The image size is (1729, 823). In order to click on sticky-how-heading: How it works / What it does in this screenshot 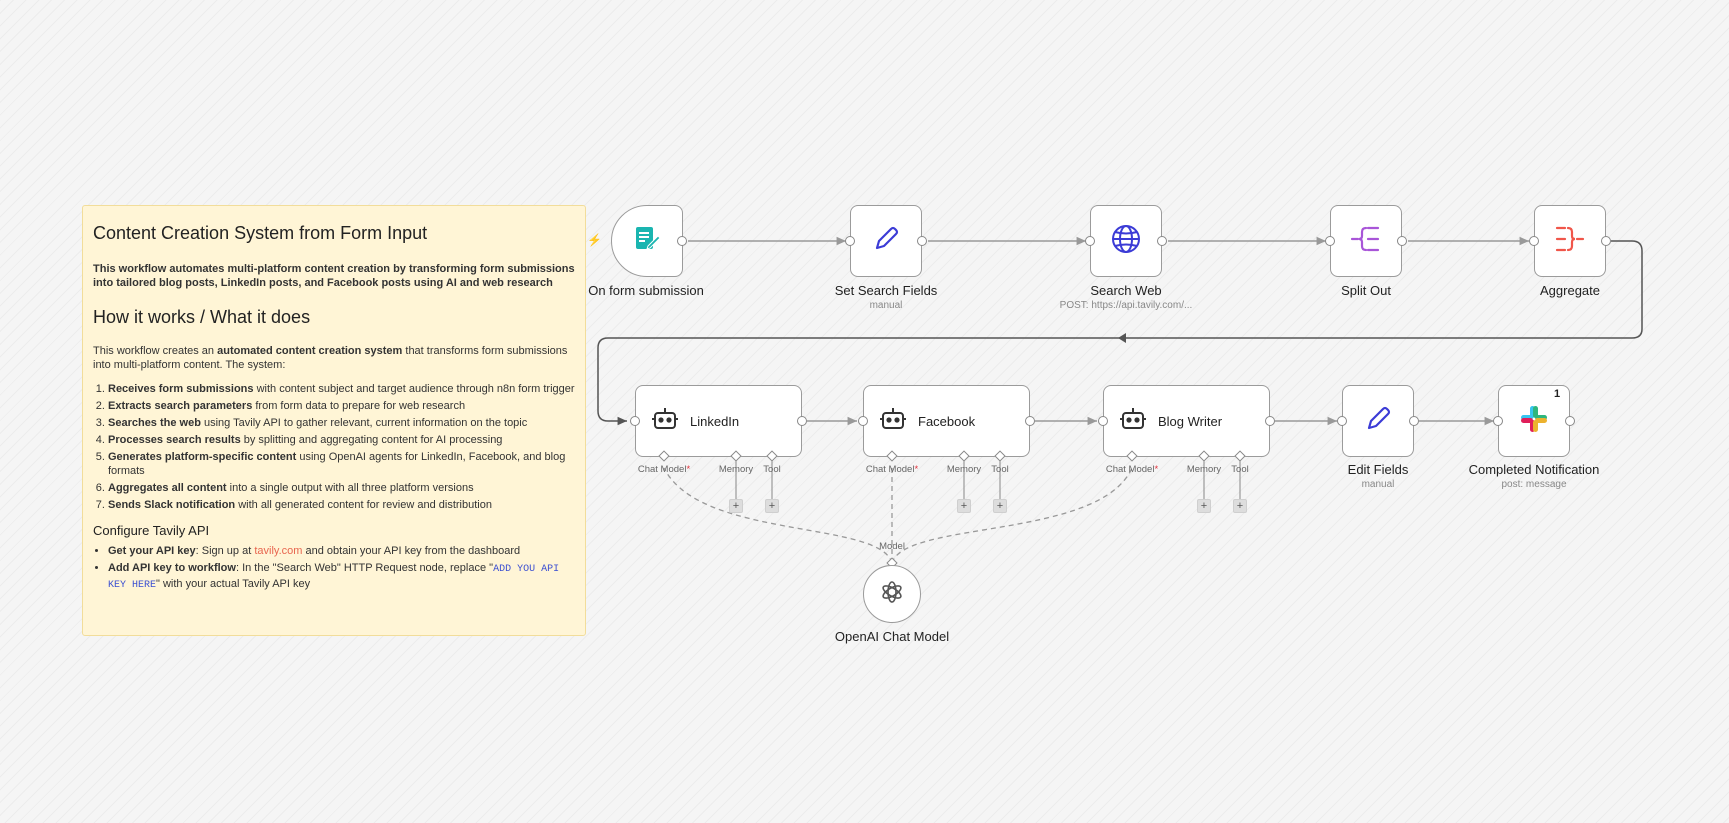, I will do `click(202, 317)`.